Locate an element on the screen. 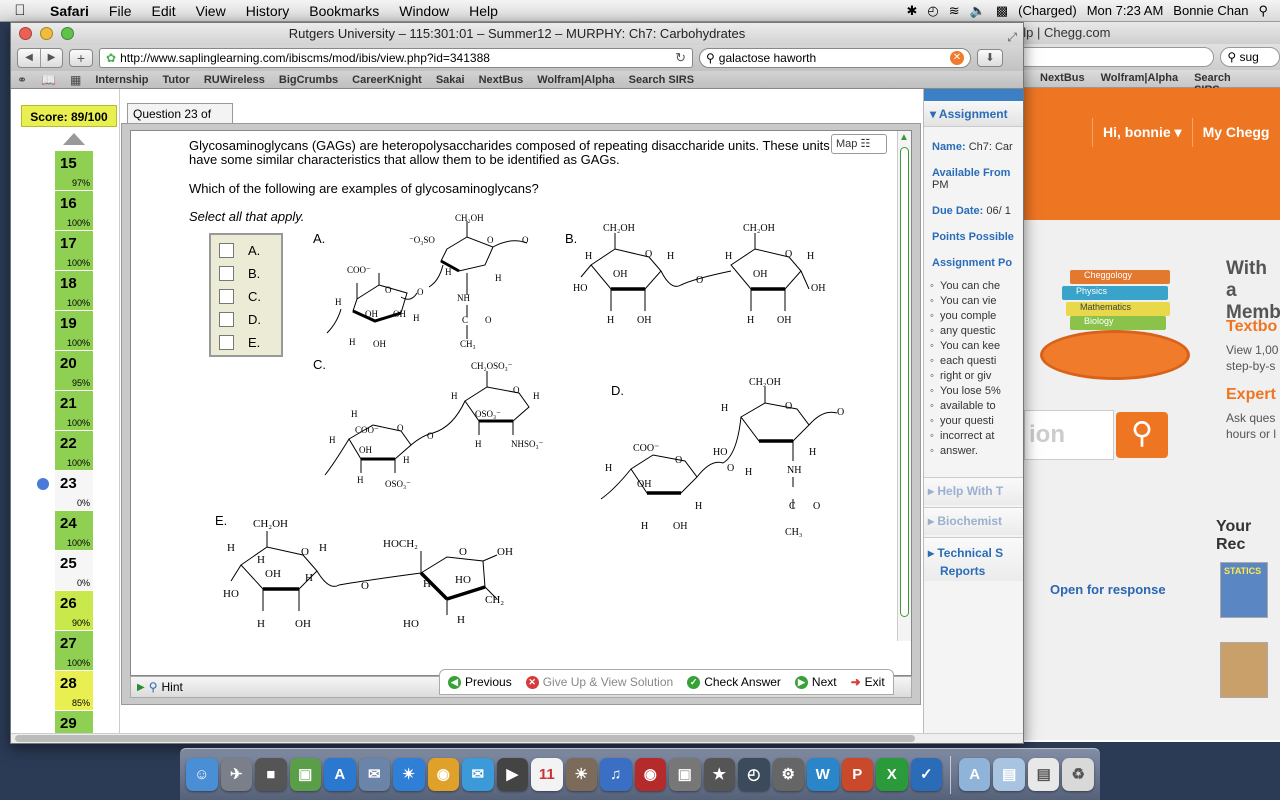  bookmark-bigcrumbs: BigCrumbs is located at coordinates (308, 80).